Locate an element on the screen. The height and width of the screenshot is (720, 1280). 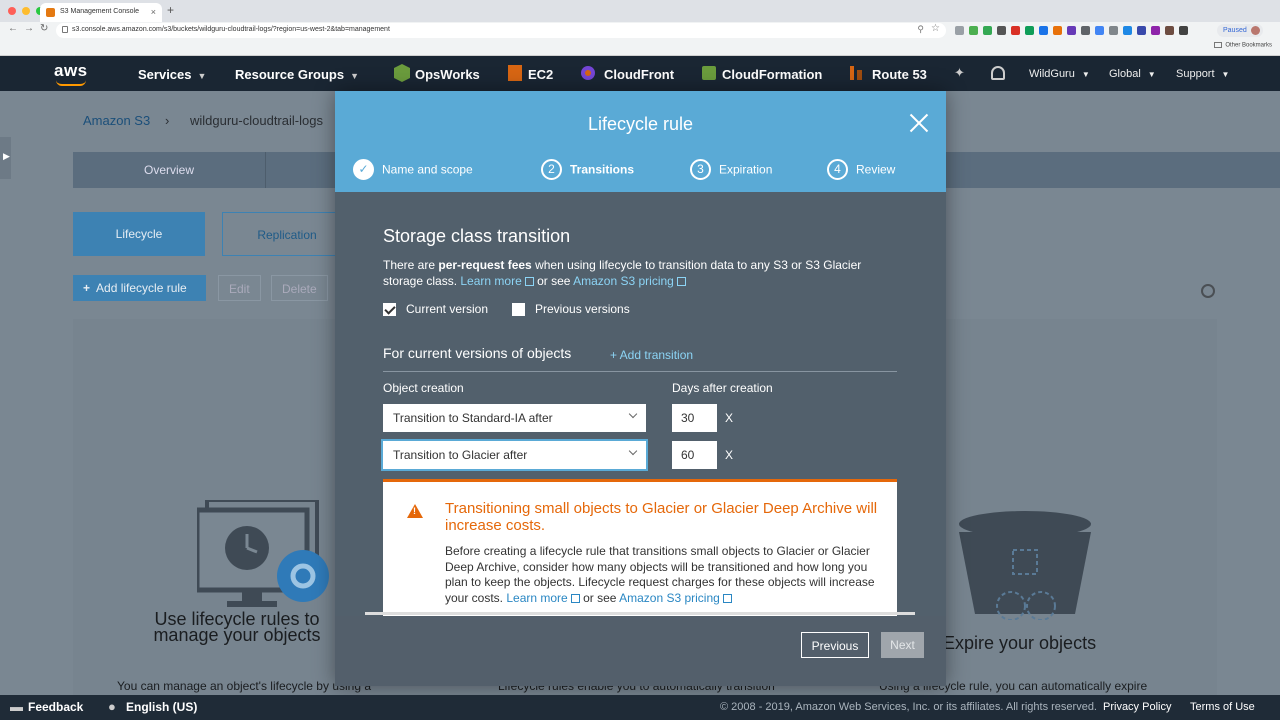
previous-versions-checkbox: Previous versions is located at coordinates (571, 309).